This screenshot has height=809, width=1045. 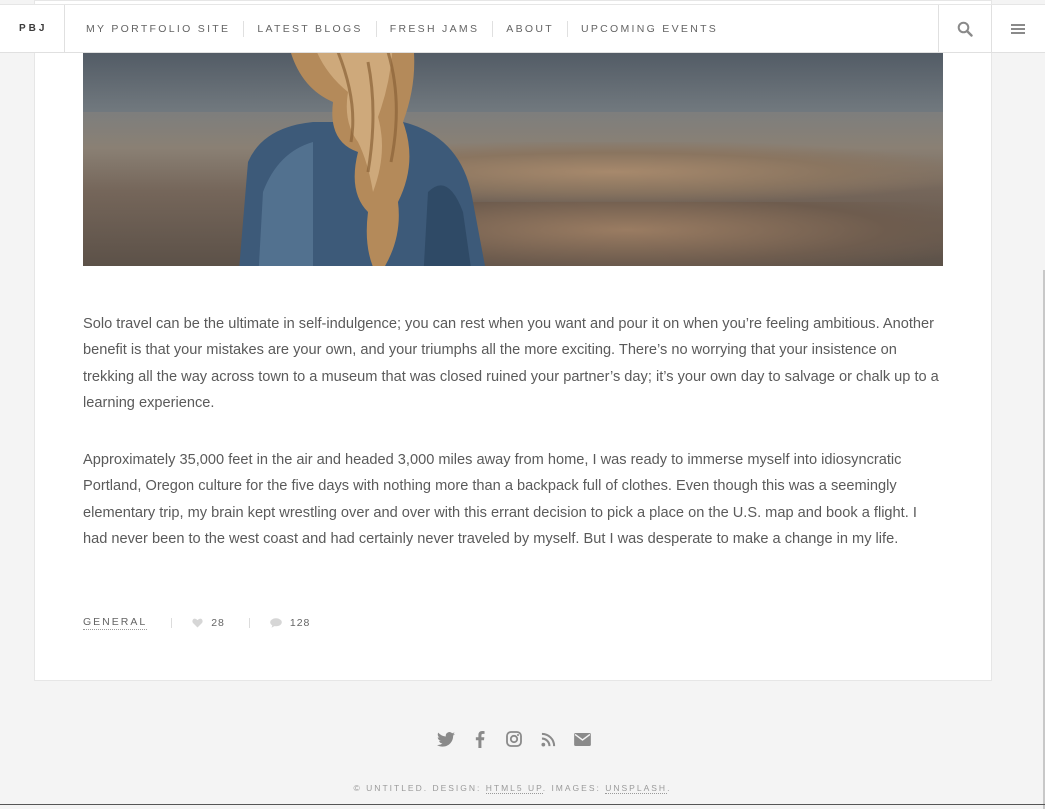 What do you see at coordinates (32, 28) in the screenshot?
I see `site-logo: PBJ` at bounding box center [32, 28].